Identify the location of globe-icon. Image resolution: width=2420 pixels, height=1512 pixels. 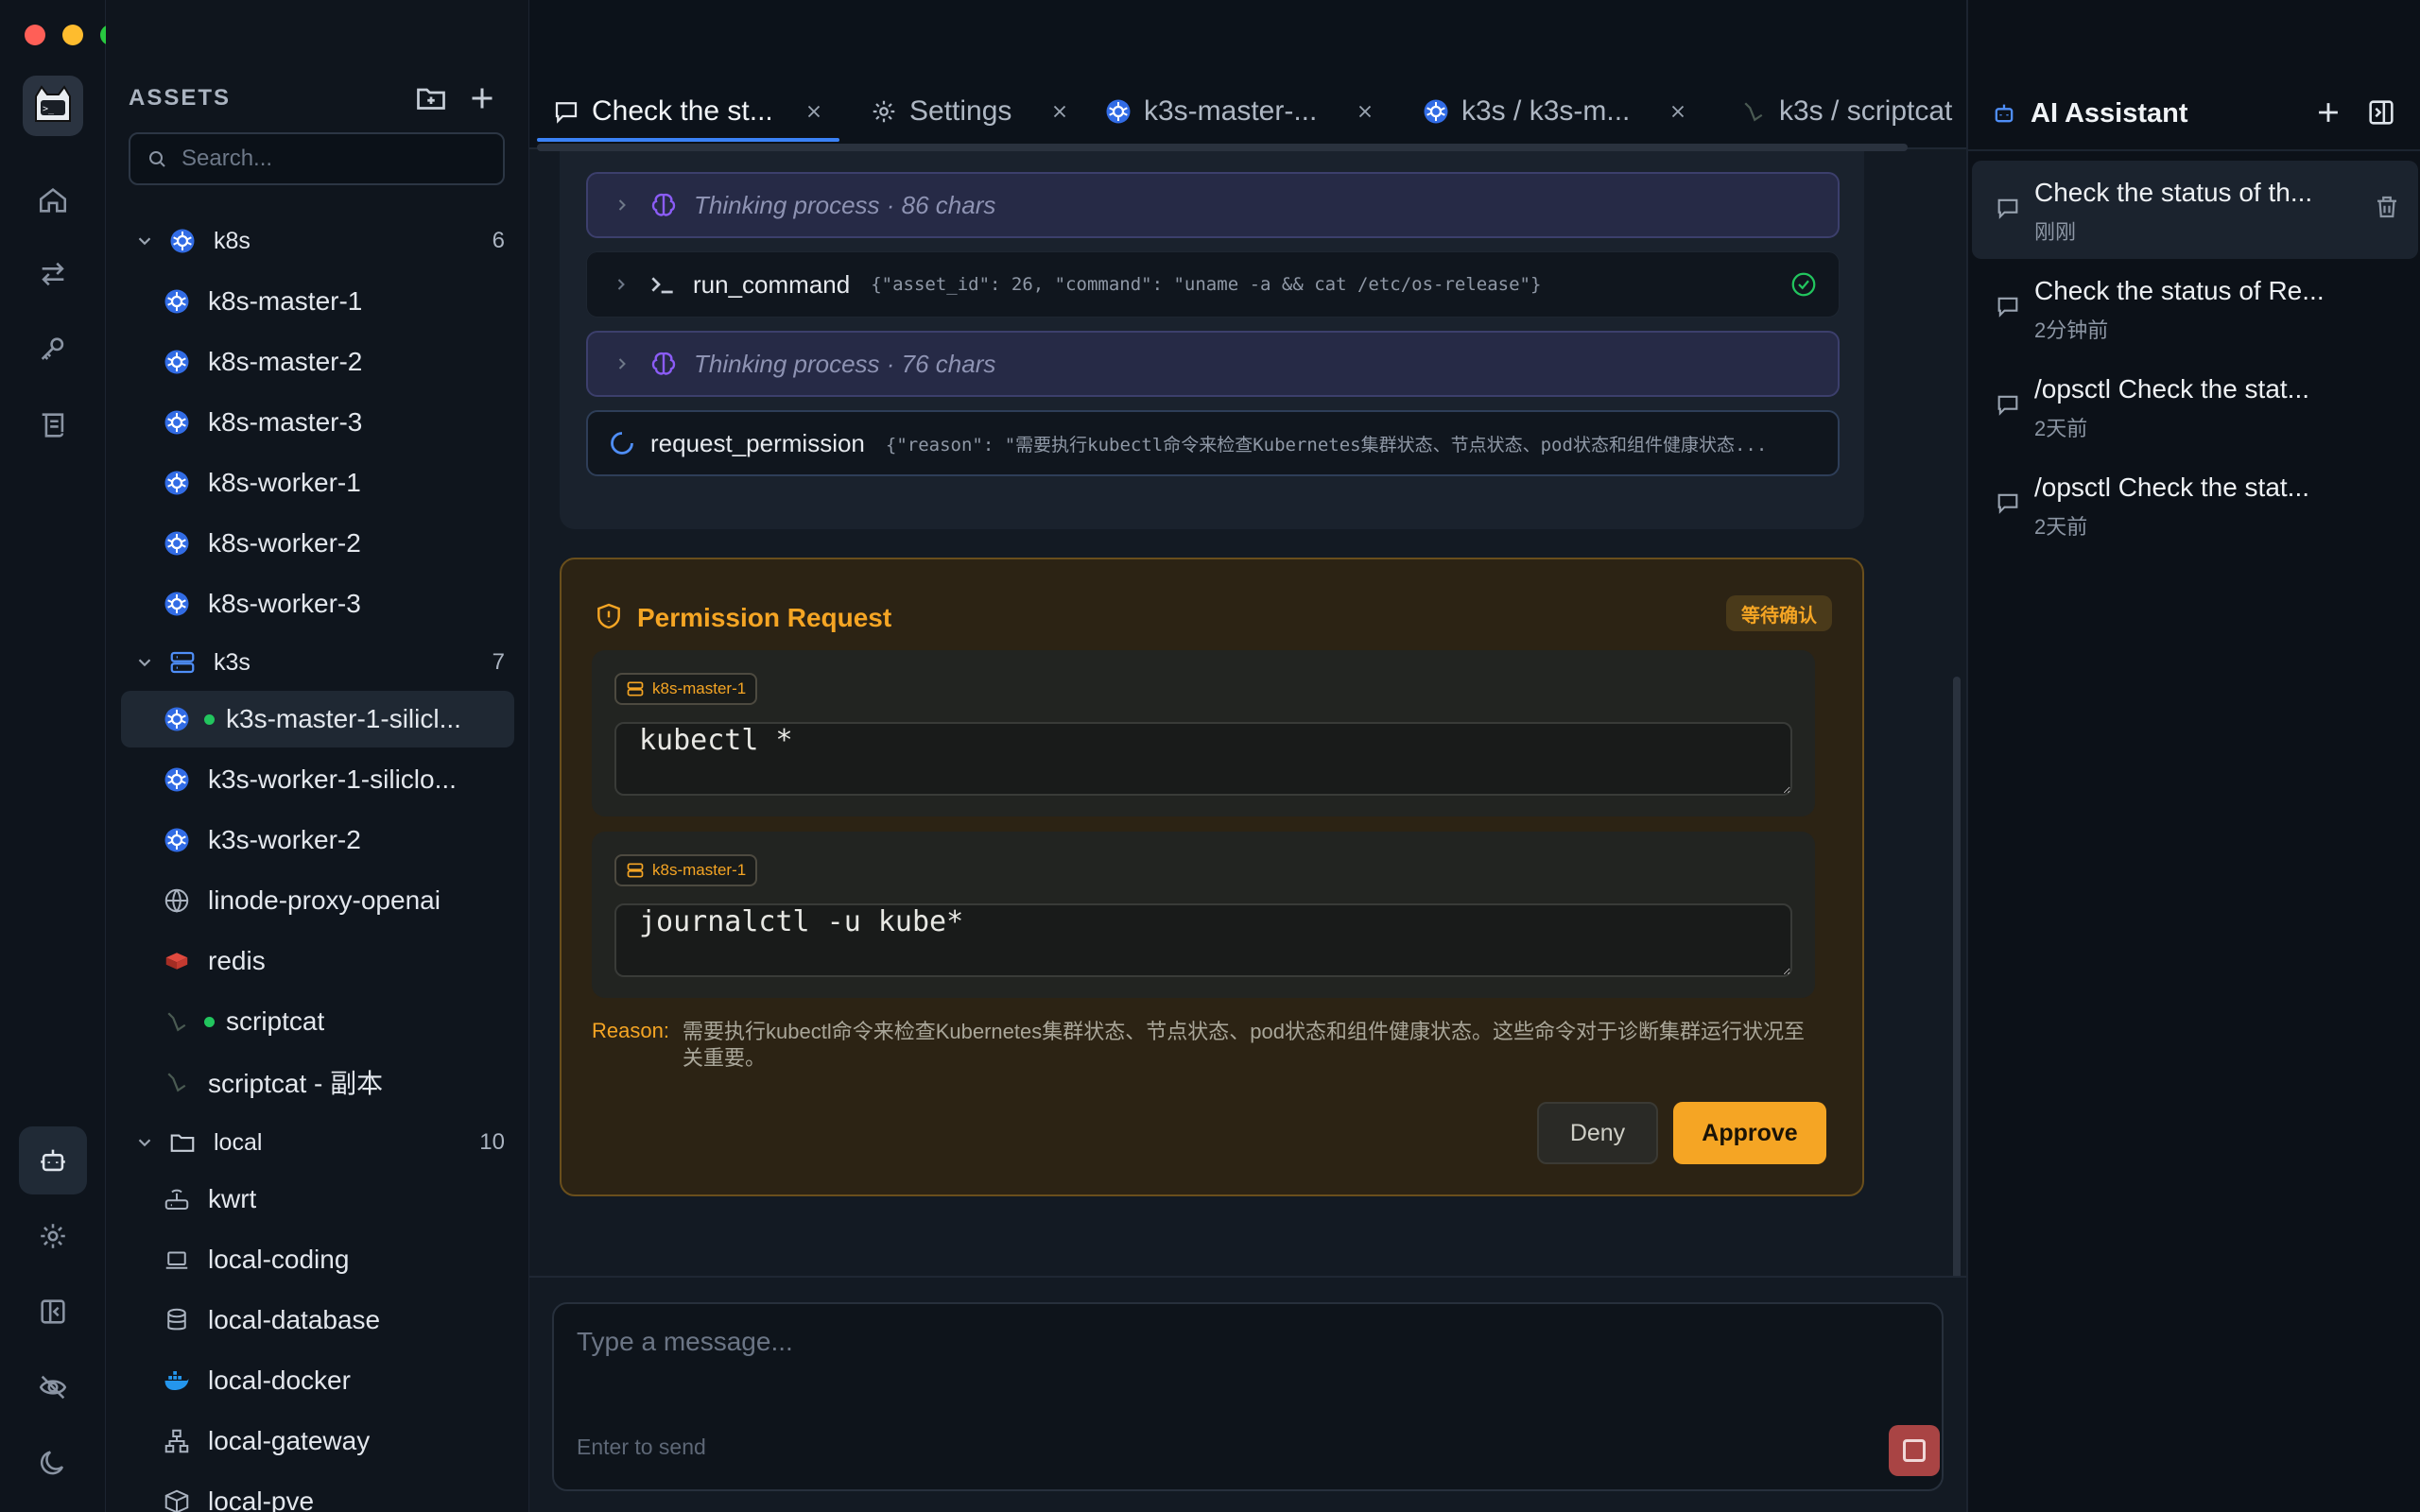
(177, 900).